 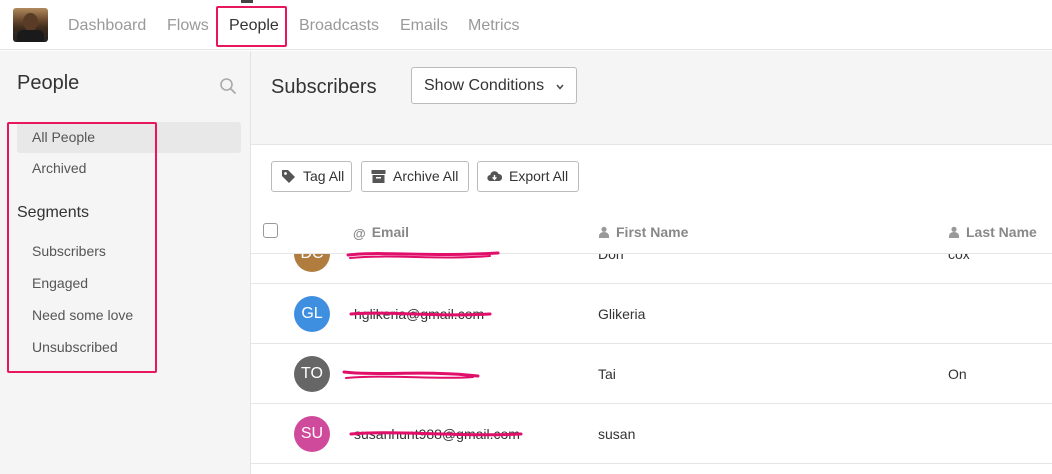 I want to click on avatar: TO, so click(x=312, y=374).